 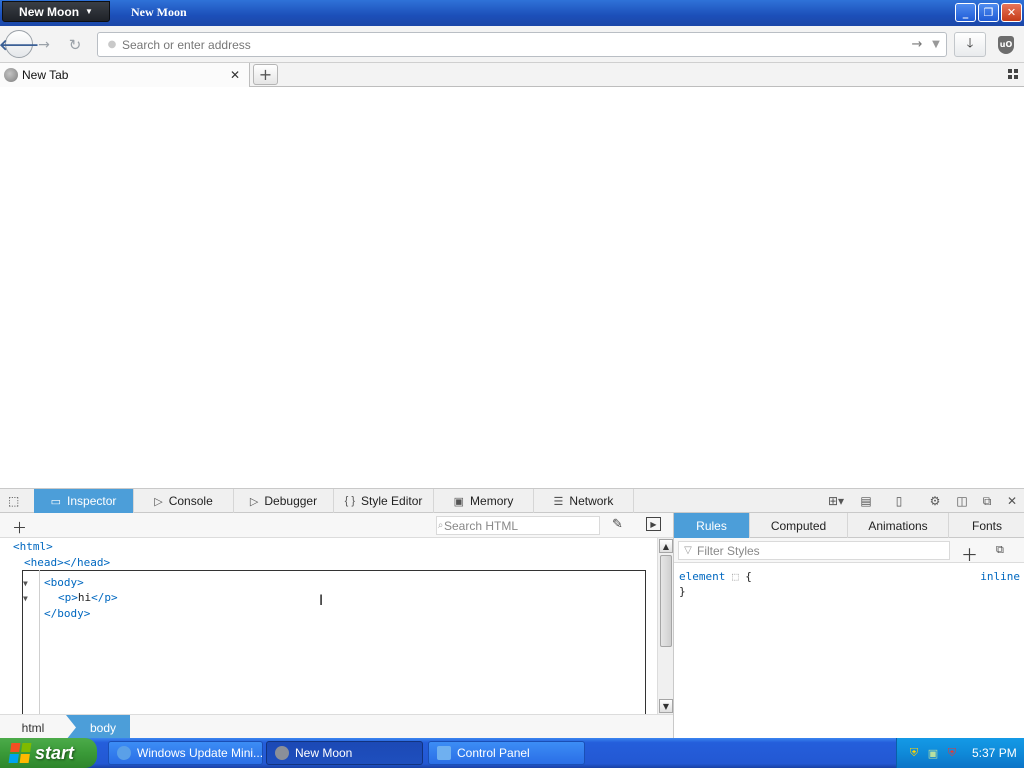 What do you see at coordinates (324, 753) in the screenshot?
I see `taskbar-item-label: New Moon` at bounding box center [324, 753].